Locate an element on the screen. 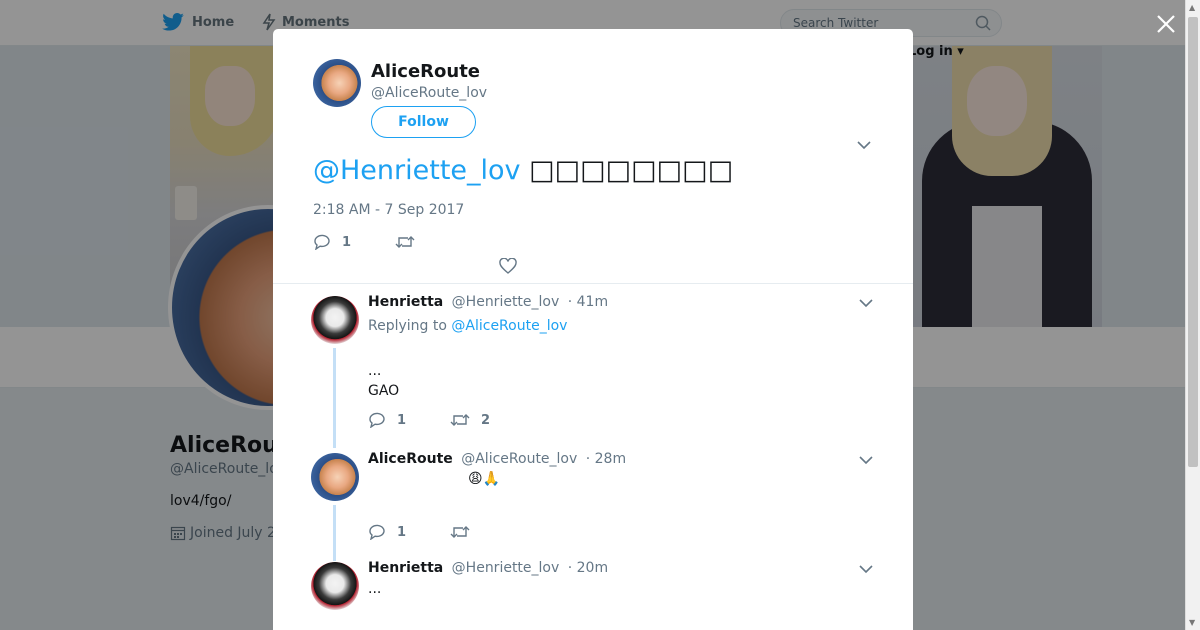 The width and height of the screenshot is (1200, 630). reply-header: AliceRoute @AliceRoute_lov · 28m is located at coordinates (497, 459).